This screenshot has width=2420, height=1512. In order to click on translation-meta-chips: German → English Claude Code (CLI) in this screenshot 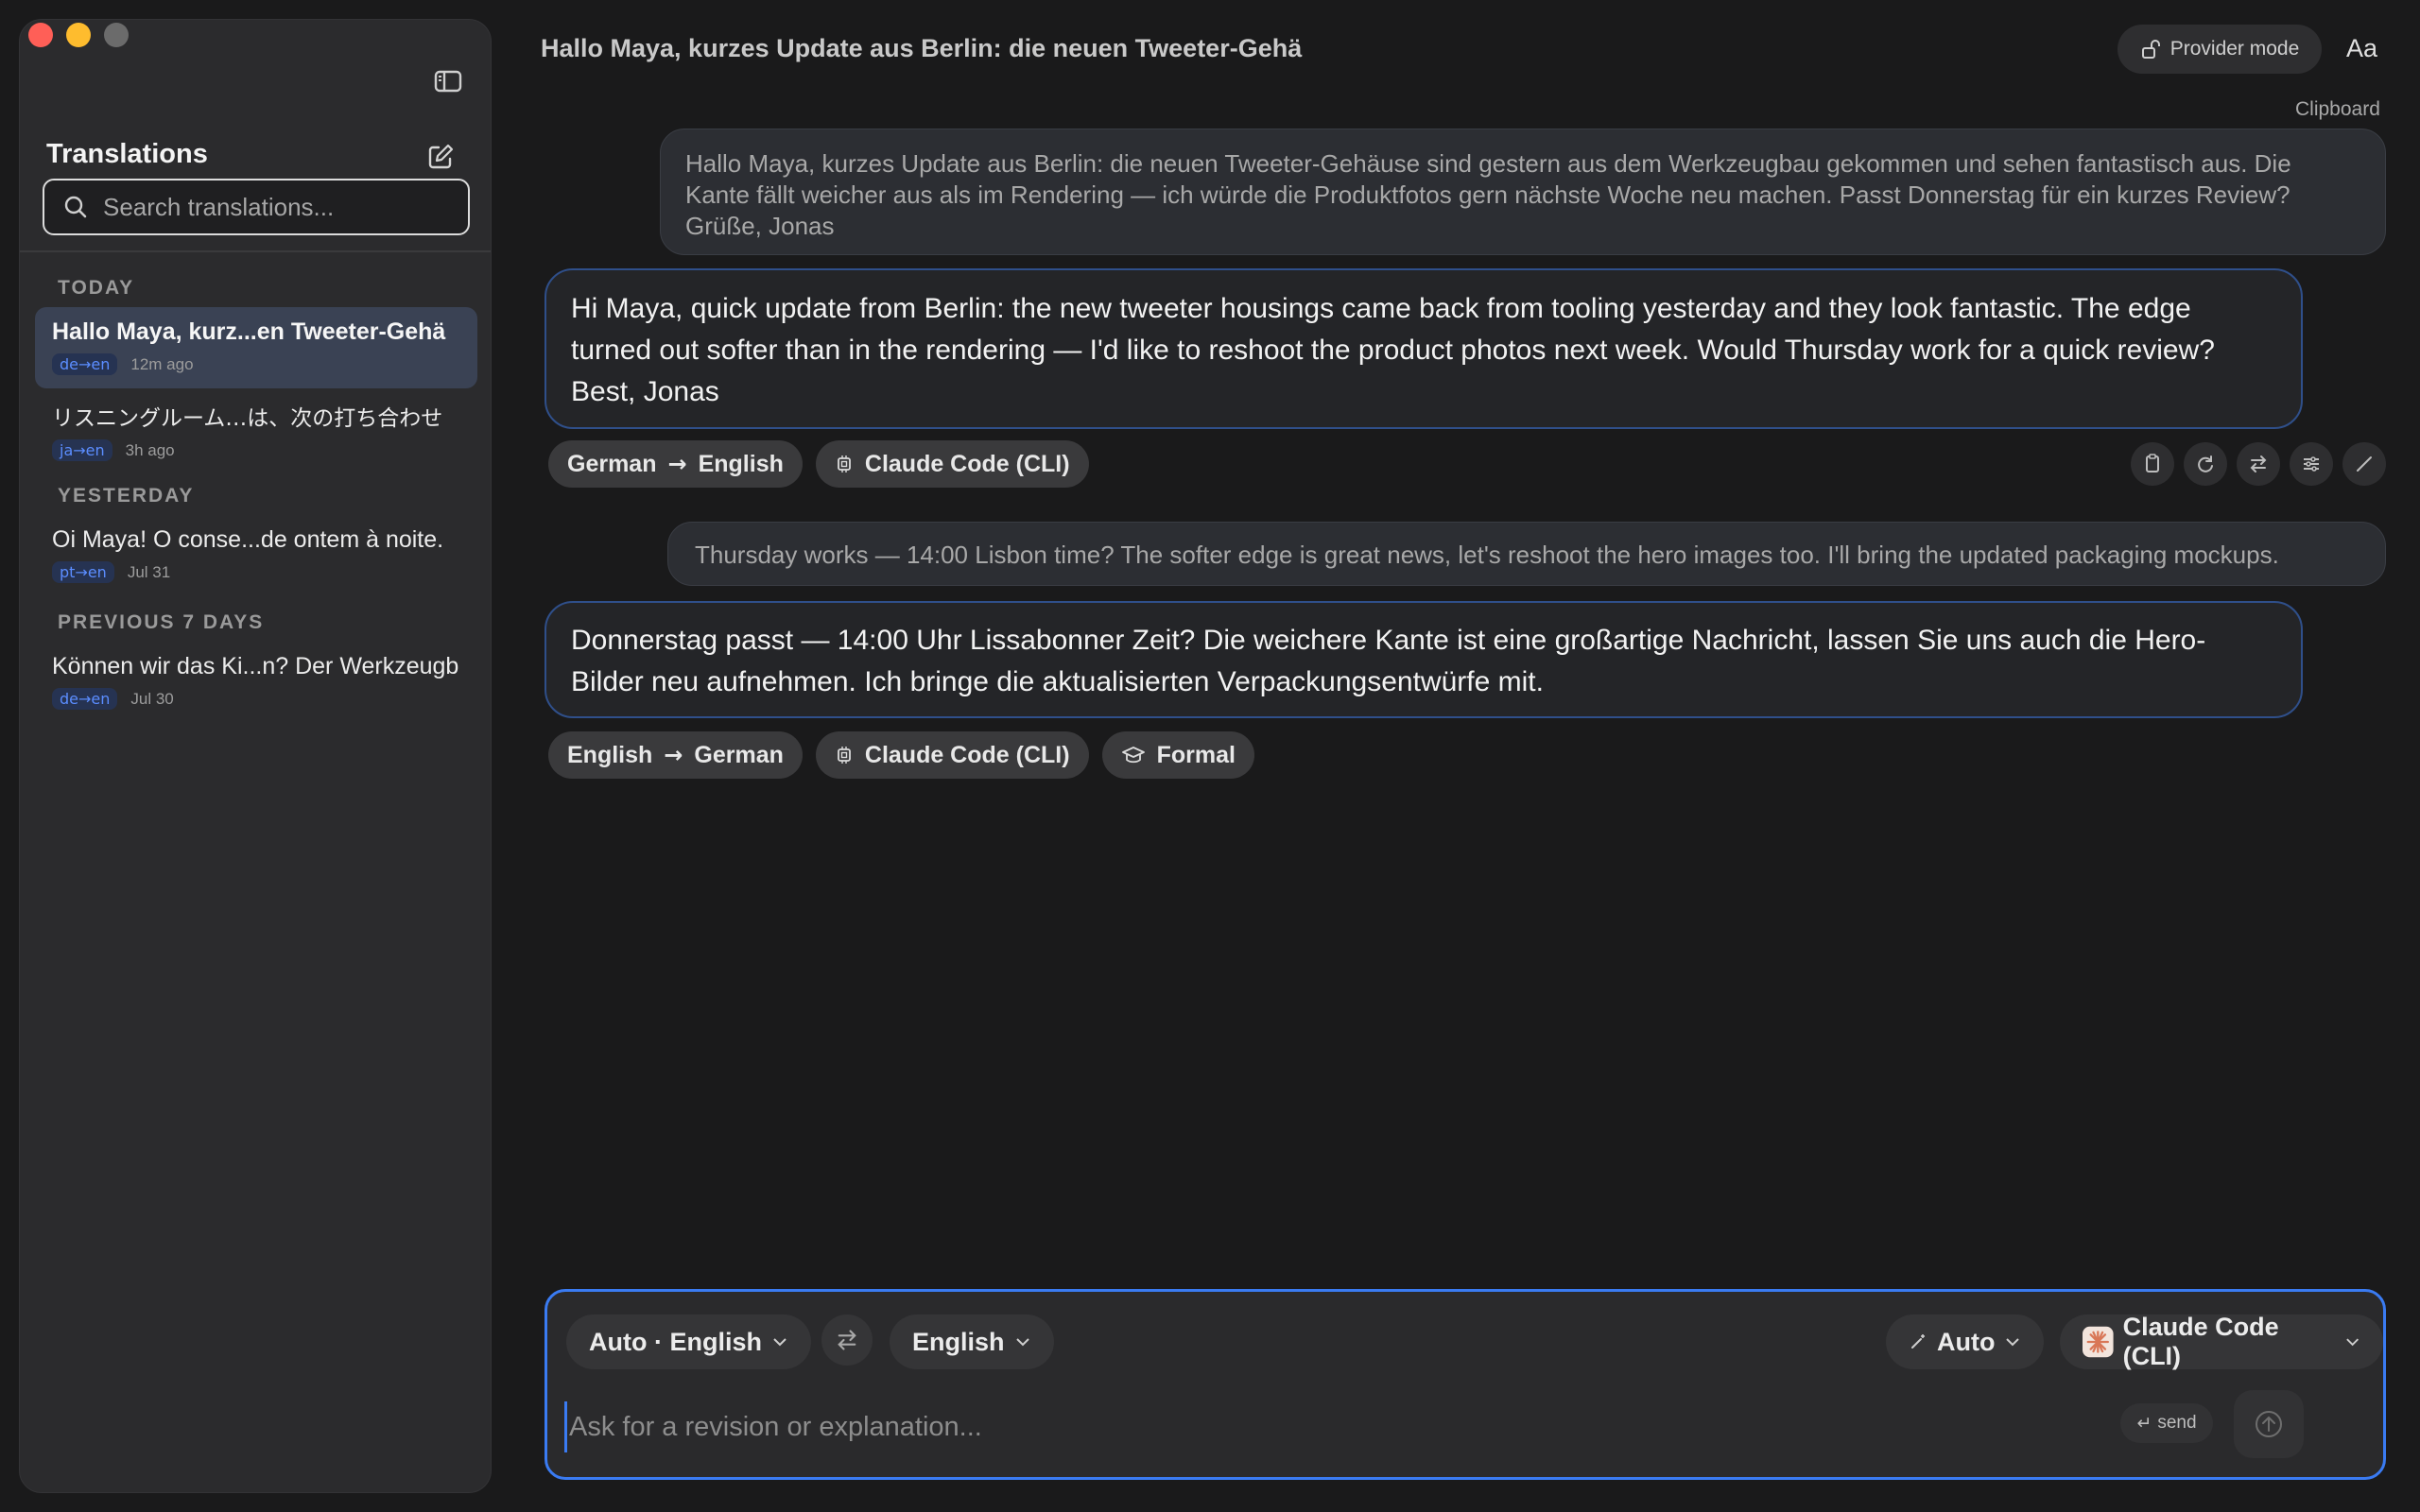, I will do `click(818, 464)`.